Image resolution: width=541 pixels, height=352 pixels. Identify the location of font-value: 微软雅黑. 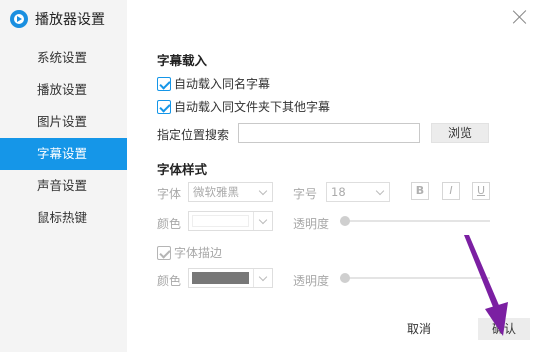
(216, 192).